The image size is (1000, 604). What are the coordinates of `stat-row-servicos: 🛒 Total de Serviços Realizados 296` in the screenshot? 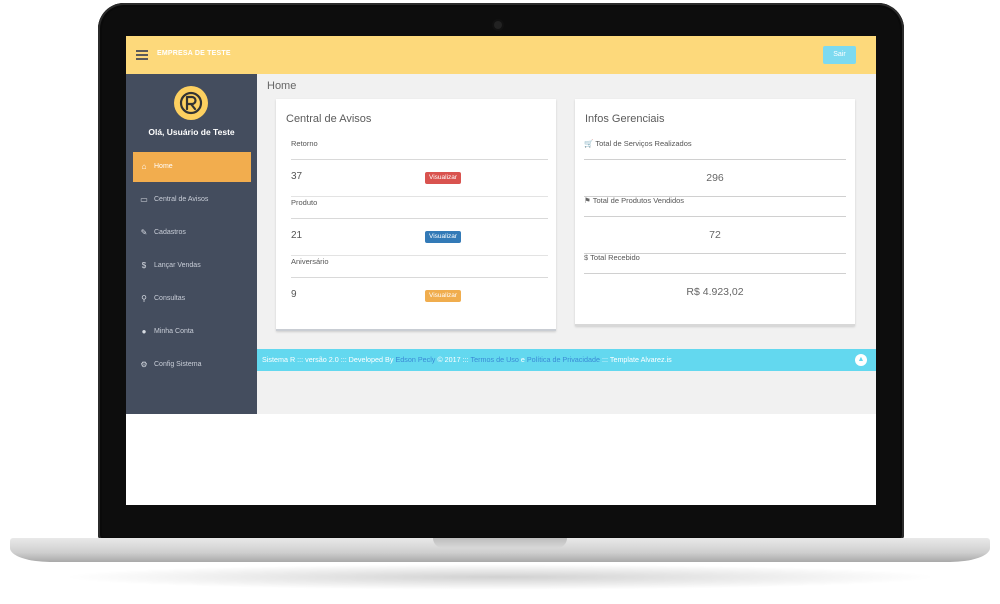 It's located at (715, 167).